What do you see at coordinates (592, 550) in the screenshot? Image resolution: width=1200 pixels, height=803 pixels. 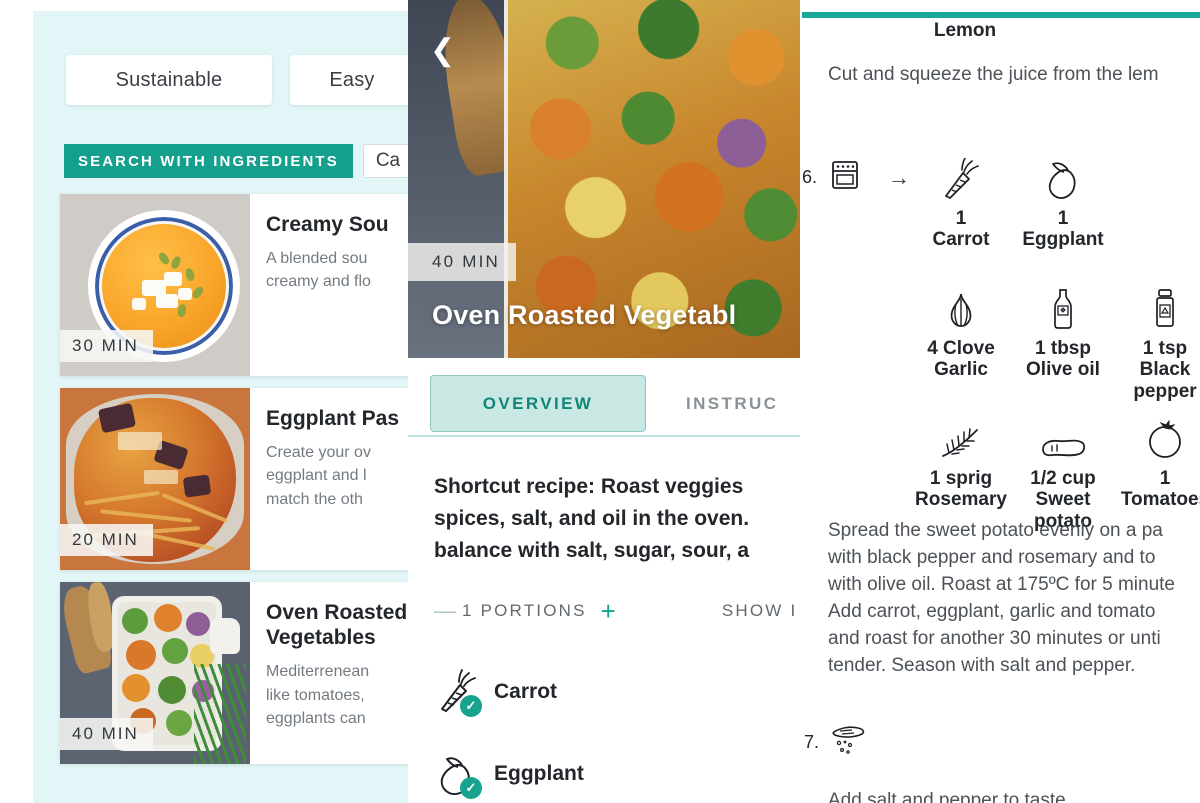 I see `recipe-description-line: balance with salt, sugar, sour, a` at bounding box center [592, 550].